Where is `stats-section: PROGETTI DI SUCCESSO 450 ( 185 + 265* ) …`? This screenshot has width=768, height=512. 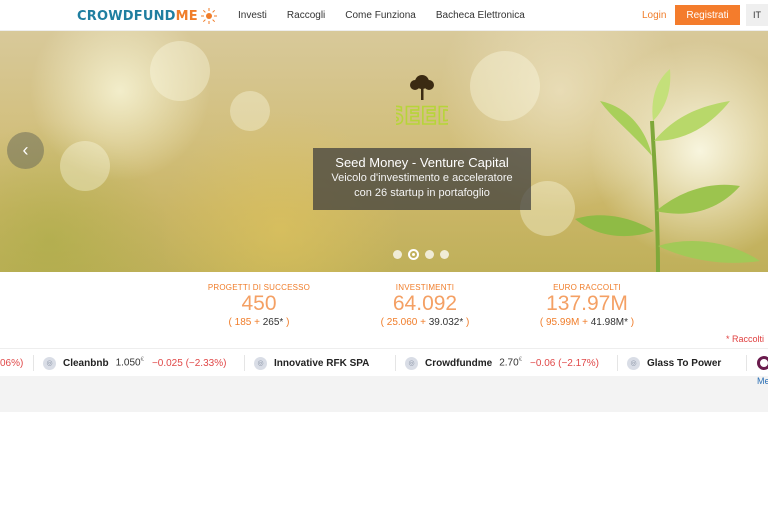
stats-section: PROGETTI DI SUCCESSO 450 ( 185 + 265* ) … is located at coordinates (384, 309).